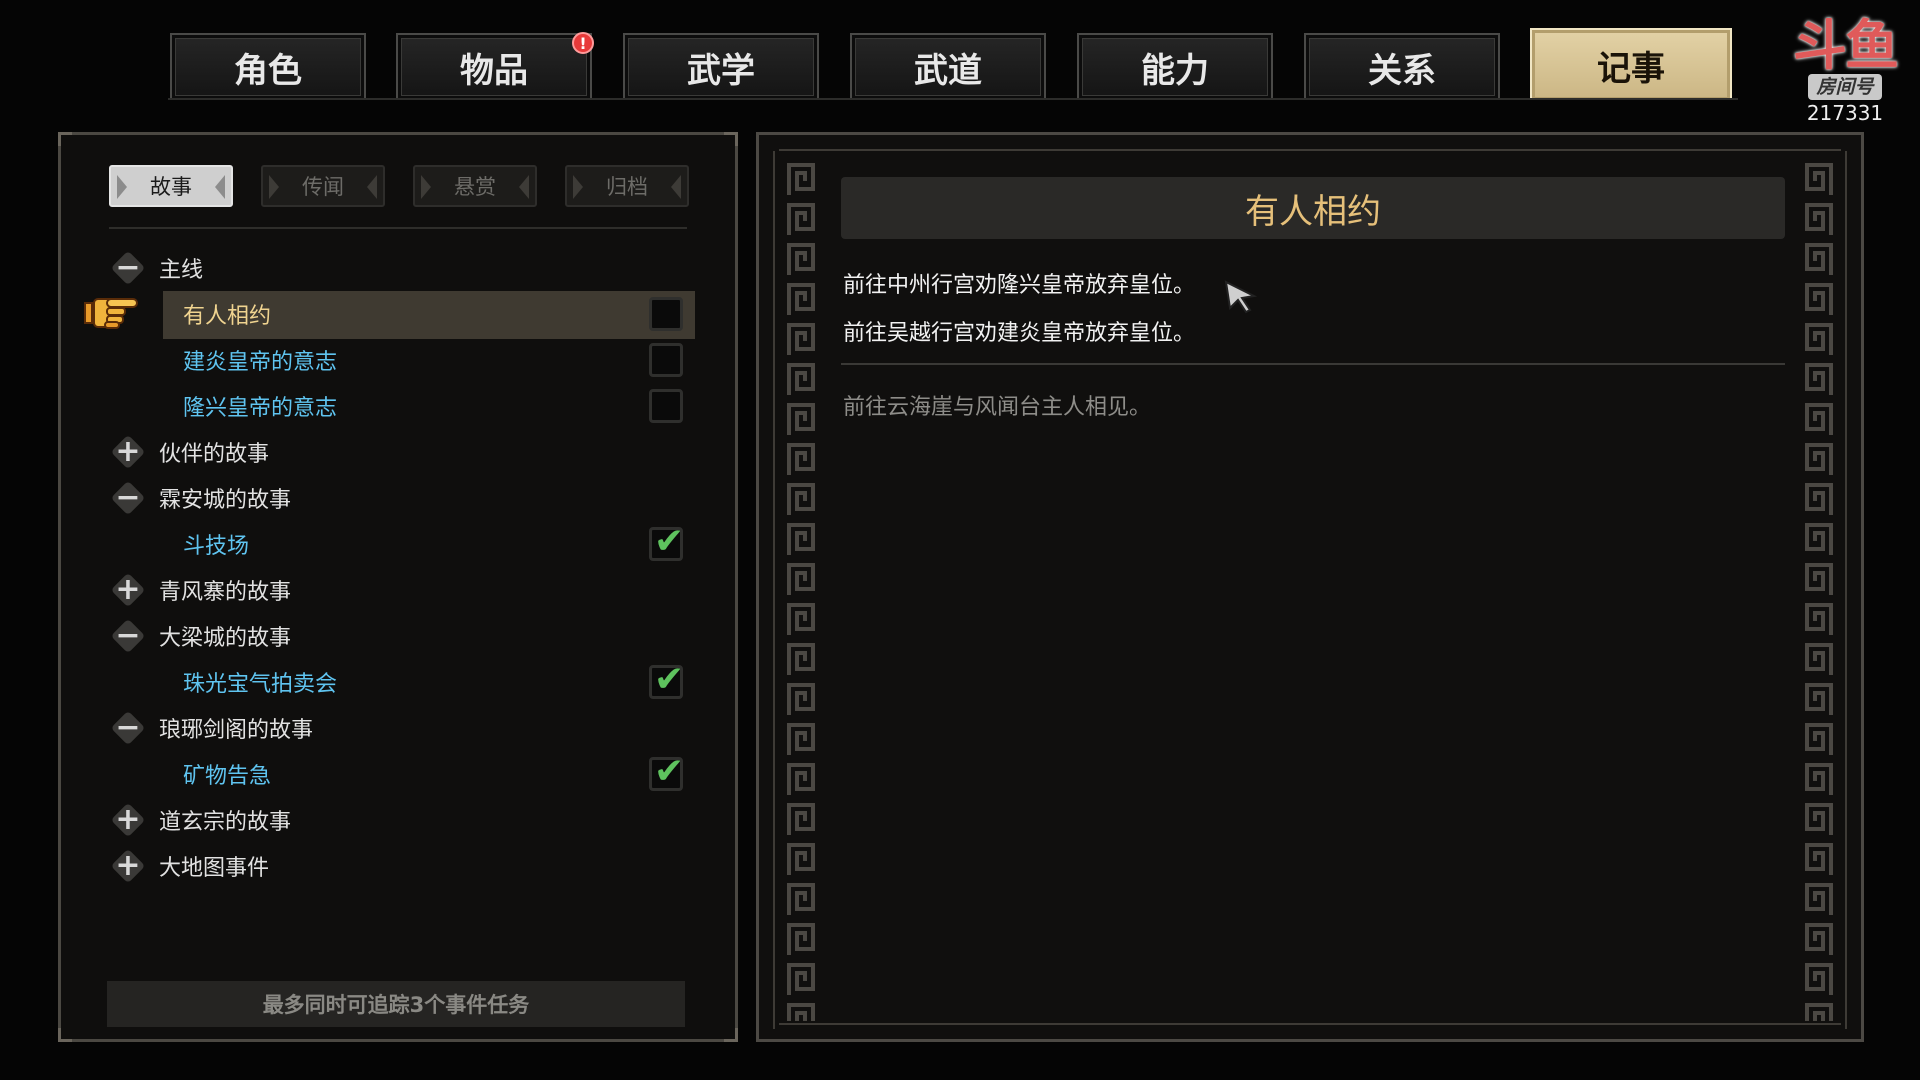  I want to click on group-label: 霖安城的故事, so click(225, 500).